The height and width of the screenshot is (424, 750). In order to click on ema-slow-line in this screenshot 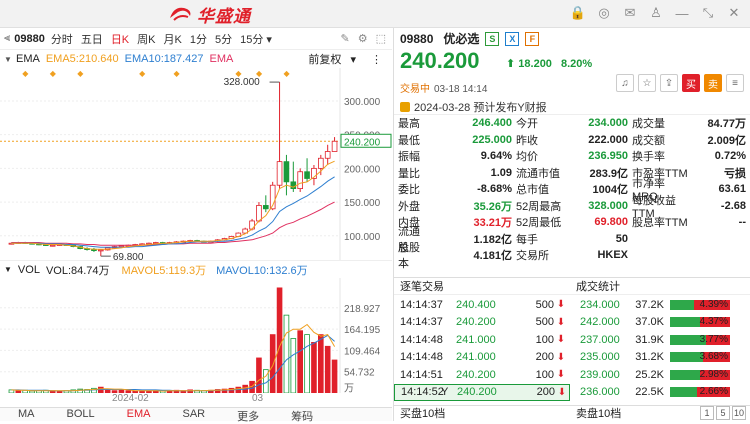, I will do `click(173, 223)`.